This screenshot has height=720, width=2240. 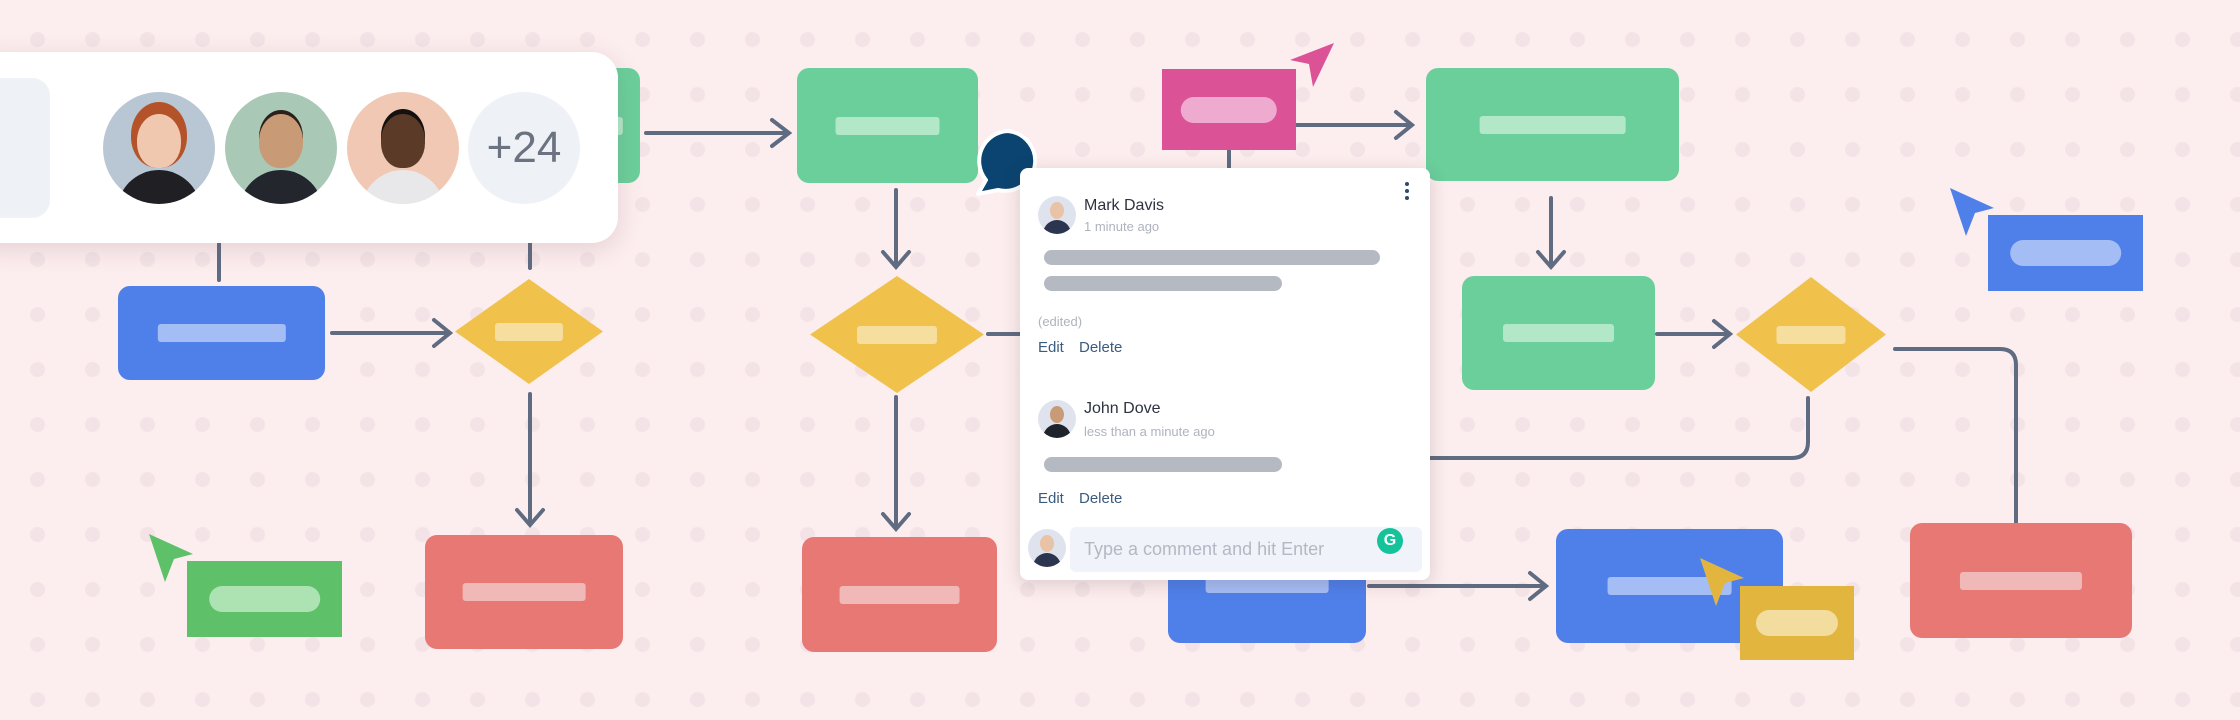 I want to click on comment-time: less than a minute ago, so click(x=1149, y=431).